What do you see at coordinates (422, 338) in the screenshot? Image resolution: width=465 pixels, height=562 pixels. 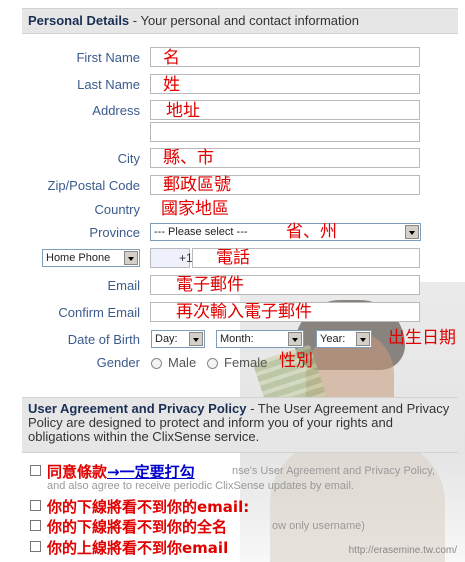 I see `dob-annotation: 出生日期` at bounding box center [422, 338].